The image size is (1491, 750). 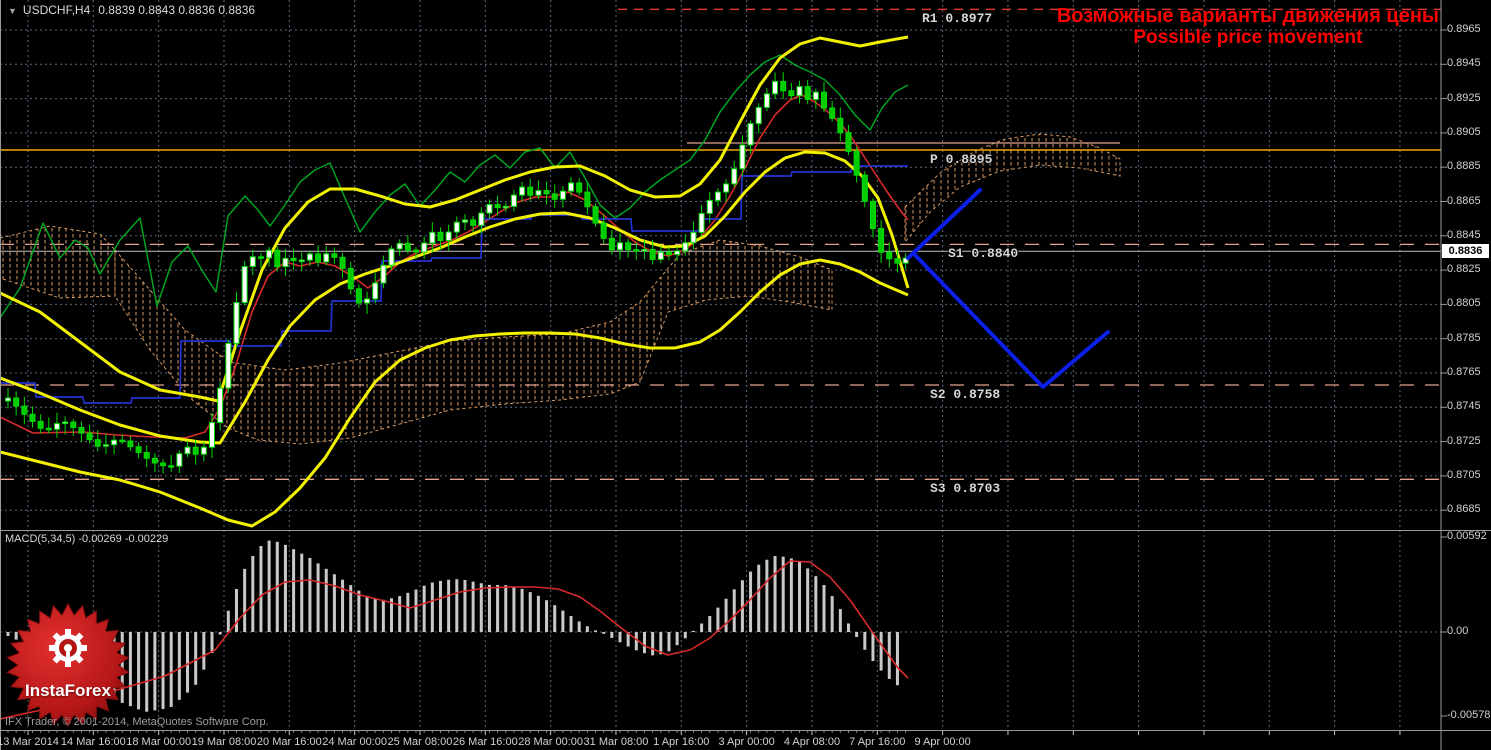 What do you see at coordinates (56, 10) in the screenshot?
I see `symbol-timeframe-label: USDCHF,H4` at bounding box center [56, 10].